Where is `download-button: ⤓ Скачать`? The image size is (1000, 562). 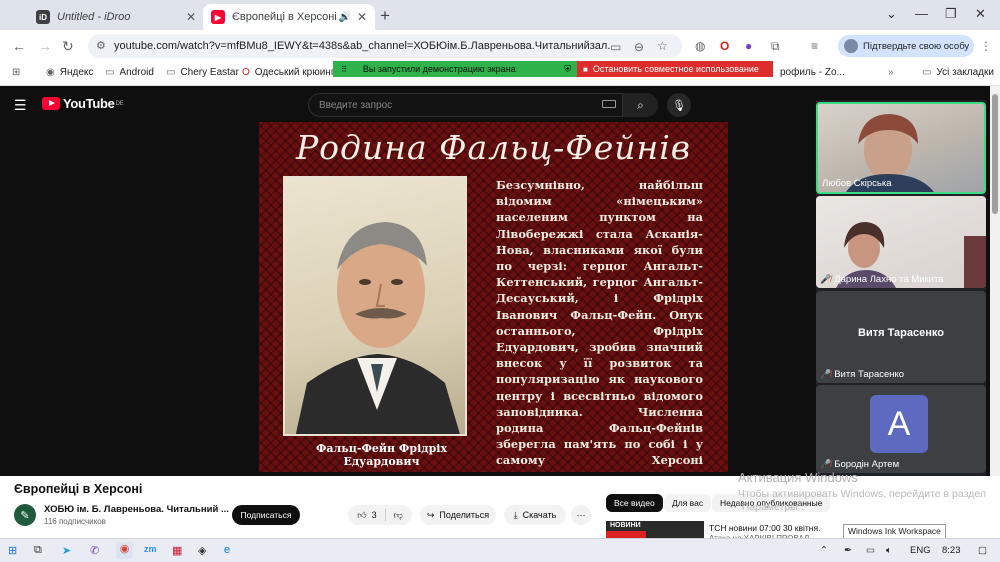 download-button: ⤓ Скачать is located at coordinates (535, 515).